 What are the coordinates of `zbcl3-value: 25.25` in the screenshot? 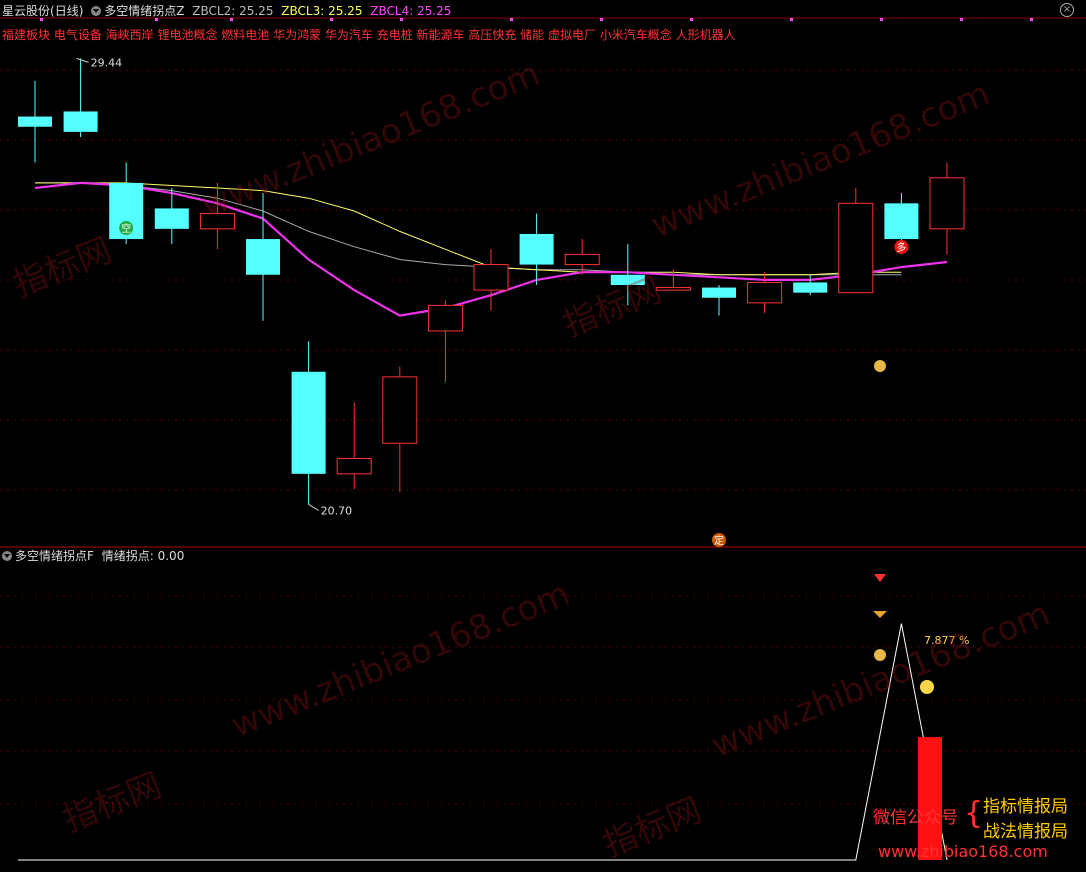 It's located at (345, 11).